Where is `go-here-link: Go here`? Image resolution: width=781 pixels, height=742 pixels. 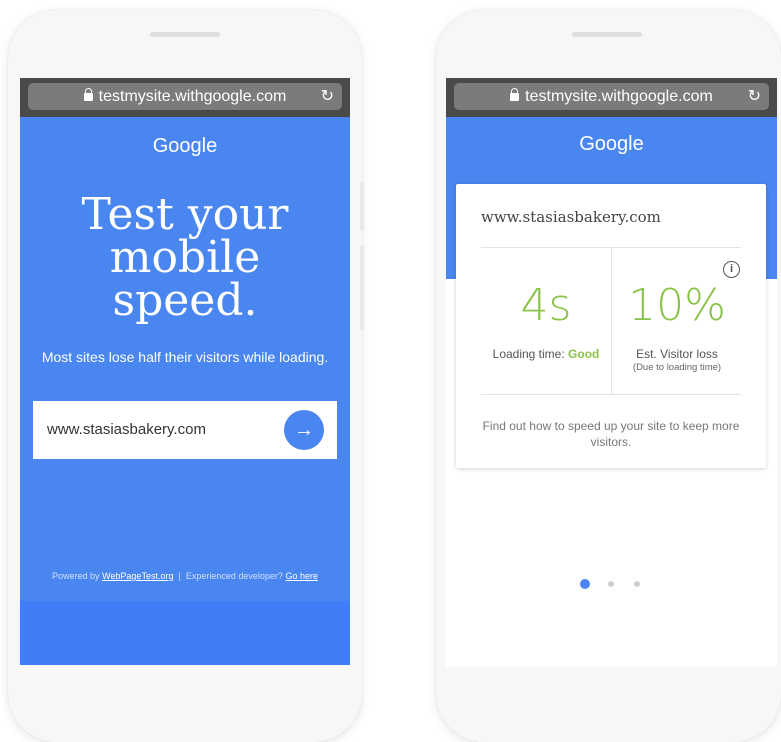
go-here-link: Go here is located at coordinates (301, 576).